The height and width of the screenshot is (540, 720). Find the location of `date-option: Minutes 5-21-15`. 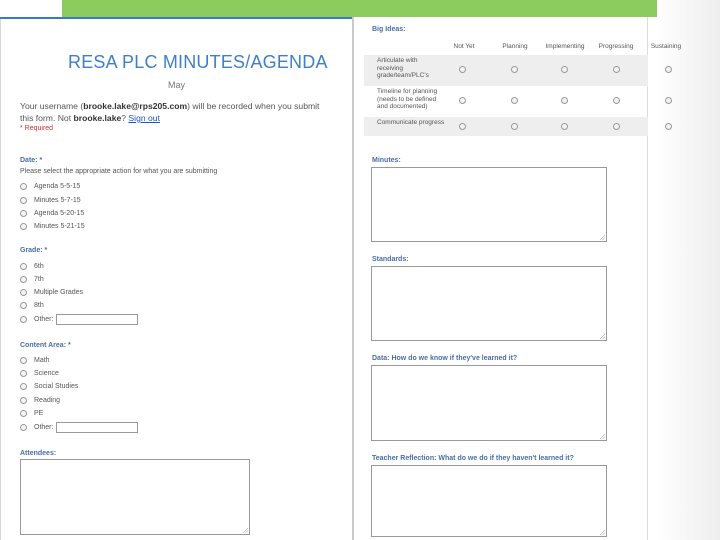

date-option: Minutes 5-21-15 is located at coordinates (52, 226).